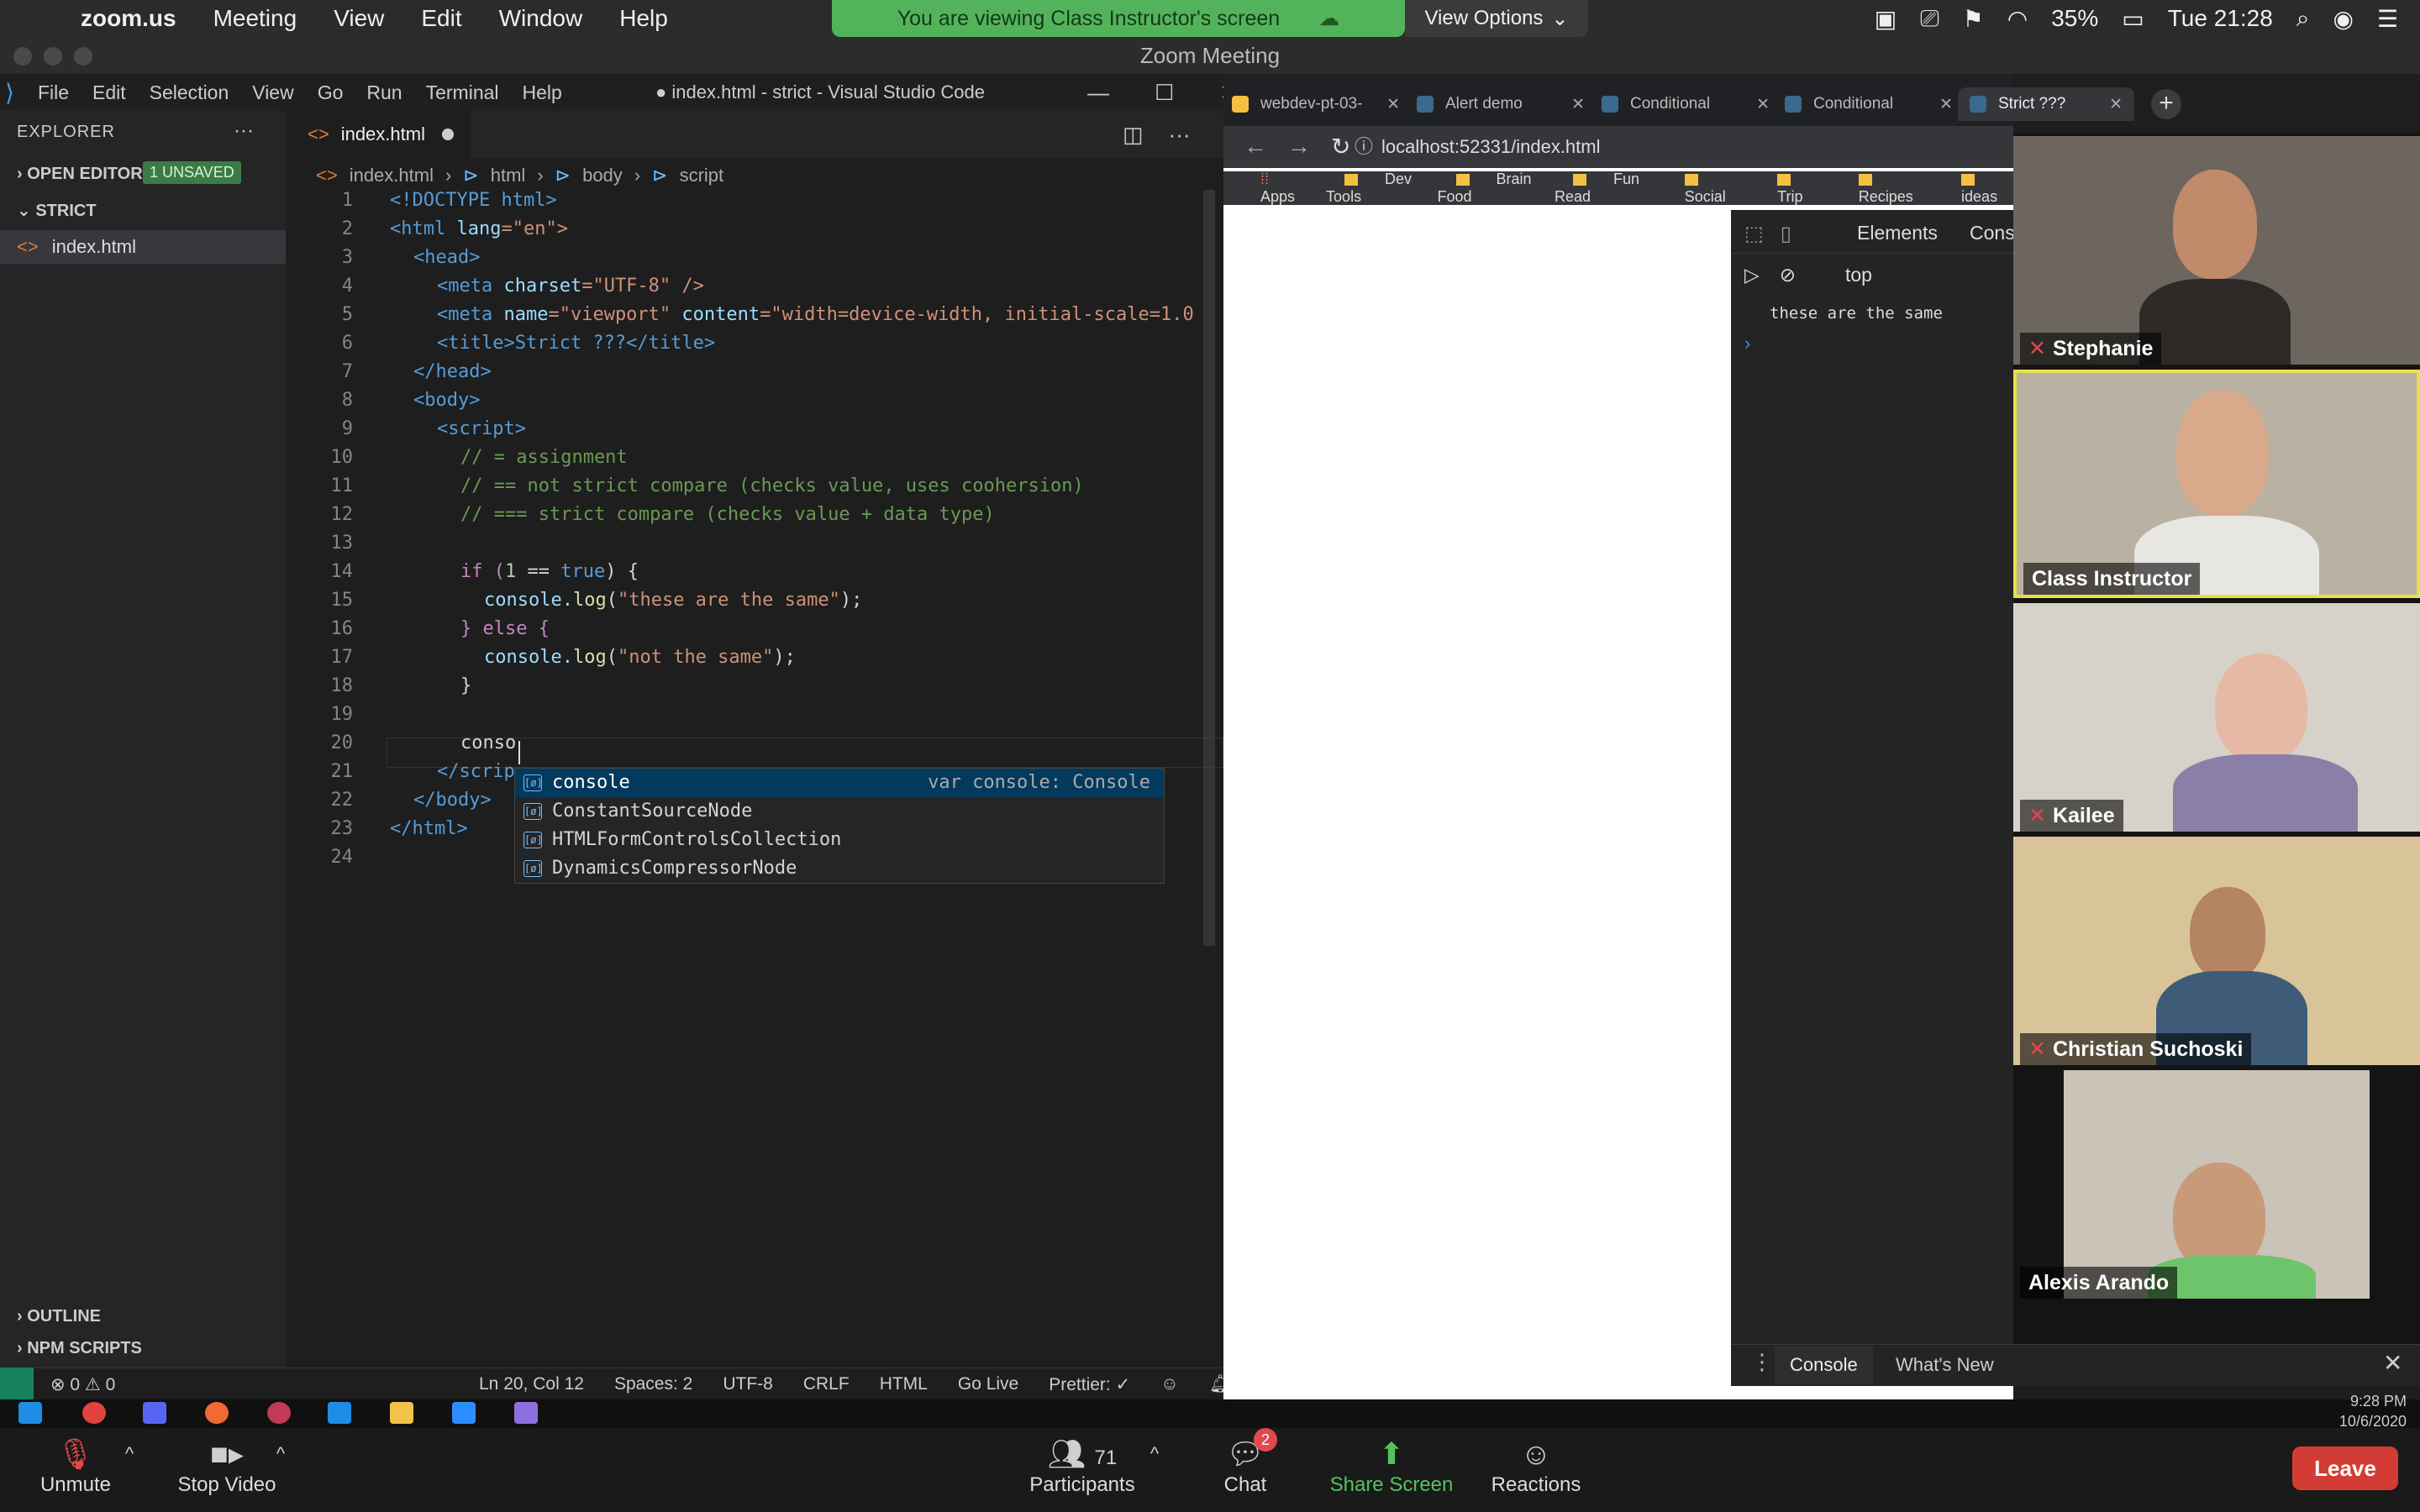 The image size is (2420, 1512). What do you see at coordinates (378, 134) in the screenshot?
I see `tab-index-html: <> index.html` at bounding box center [378, 134].